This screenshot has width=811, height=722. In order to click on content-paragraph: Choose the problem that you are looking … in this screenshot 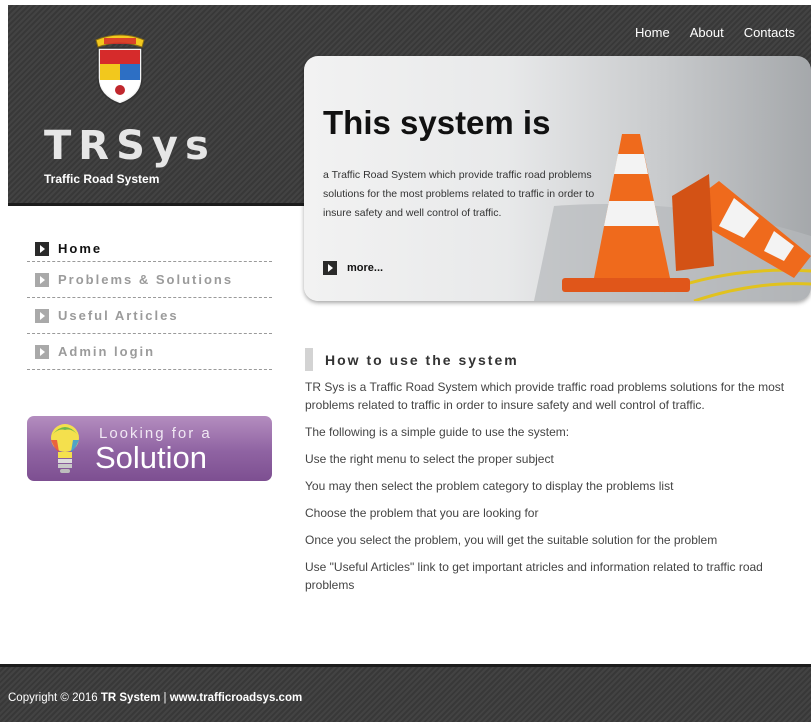, I will do `click(422, 513)`.